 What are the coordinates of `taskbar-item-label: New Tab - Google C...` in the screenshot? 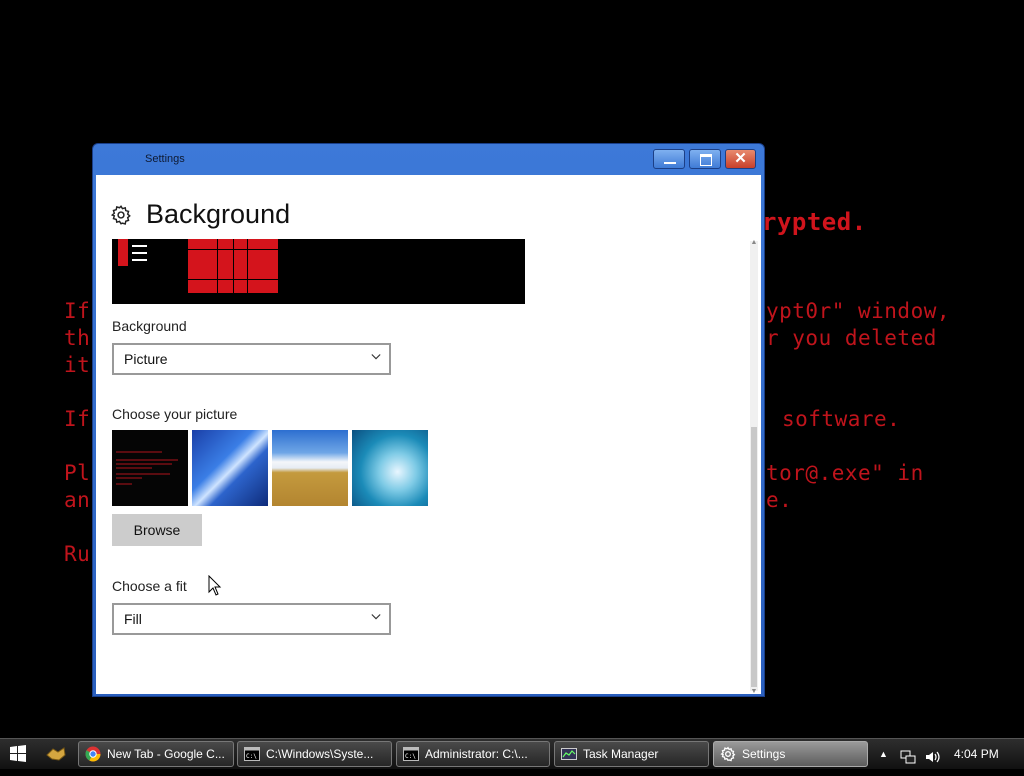 It's located at (166, 754).